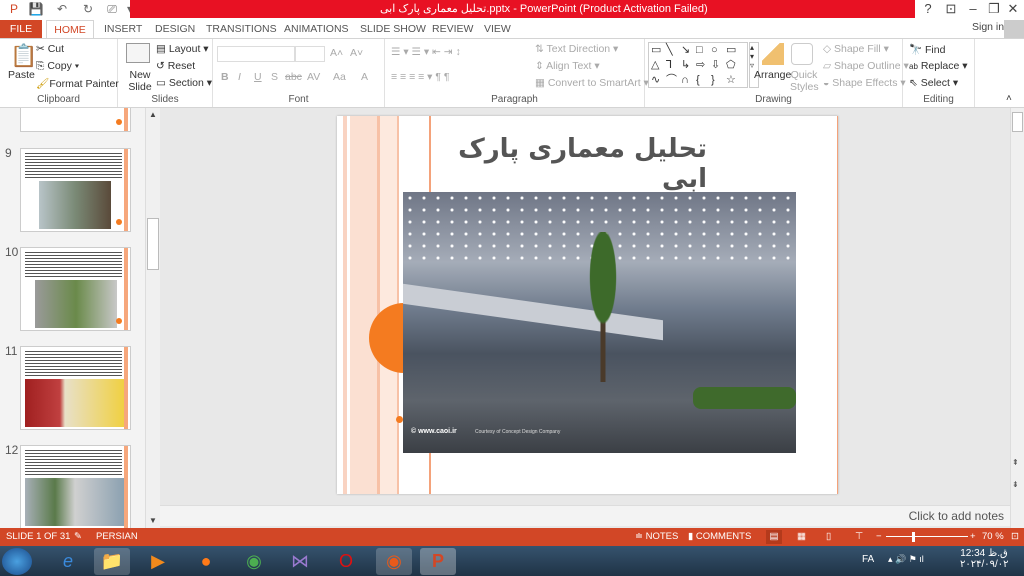  Describe the element at coordinates (988, 27) in the screenshot. I see `sign-in-link: Sign in` at that location.